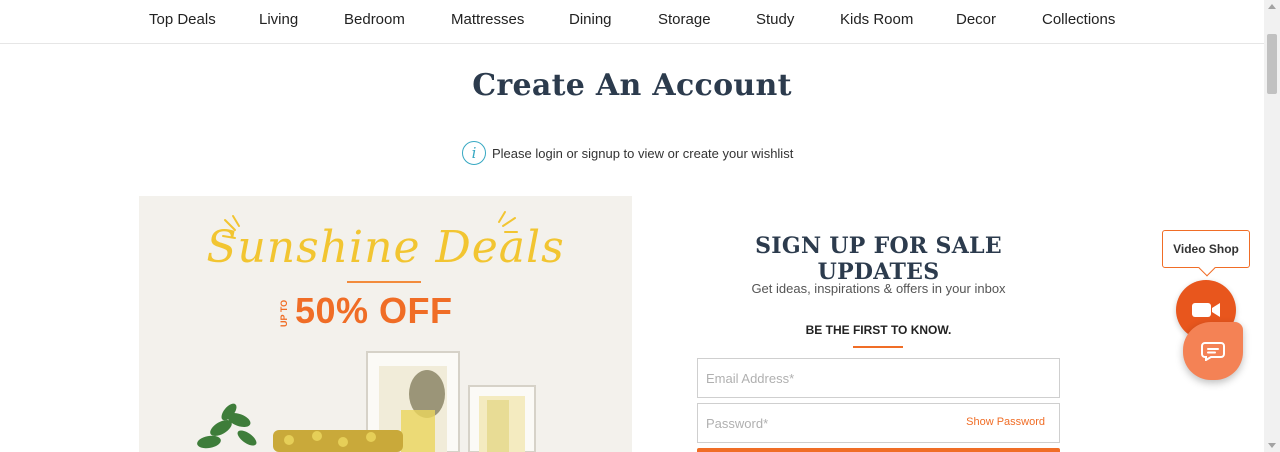  I want to click on nav-item-dining: Dining, so click(590, 19).